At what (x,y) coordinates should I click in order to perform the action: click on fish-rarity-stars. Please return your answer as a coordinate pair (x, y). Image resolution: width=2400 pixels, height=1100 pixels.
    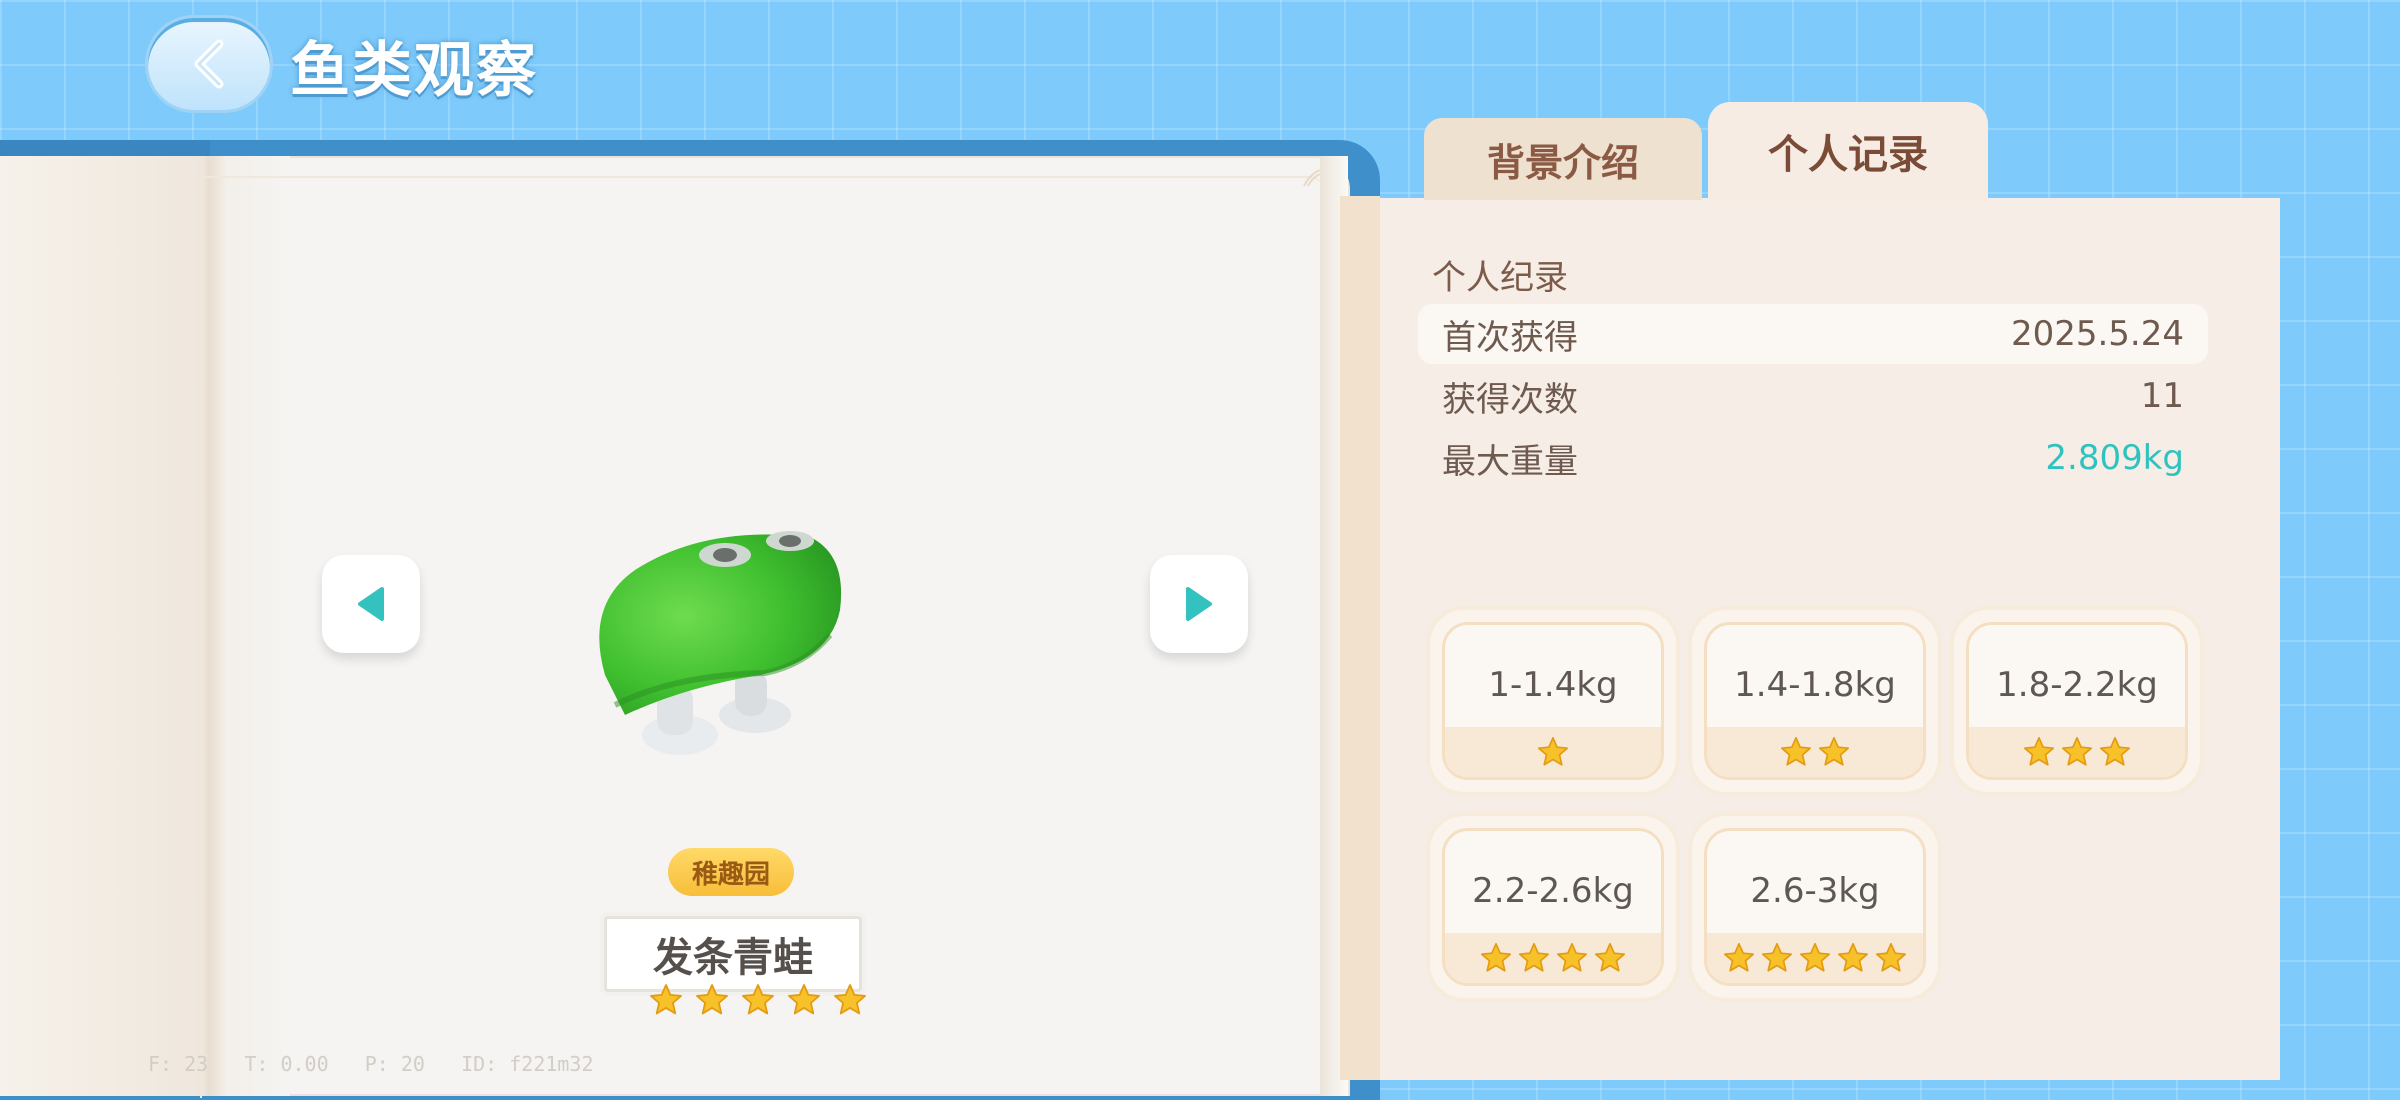
    Looking at the image, I should click on (758, 1000).